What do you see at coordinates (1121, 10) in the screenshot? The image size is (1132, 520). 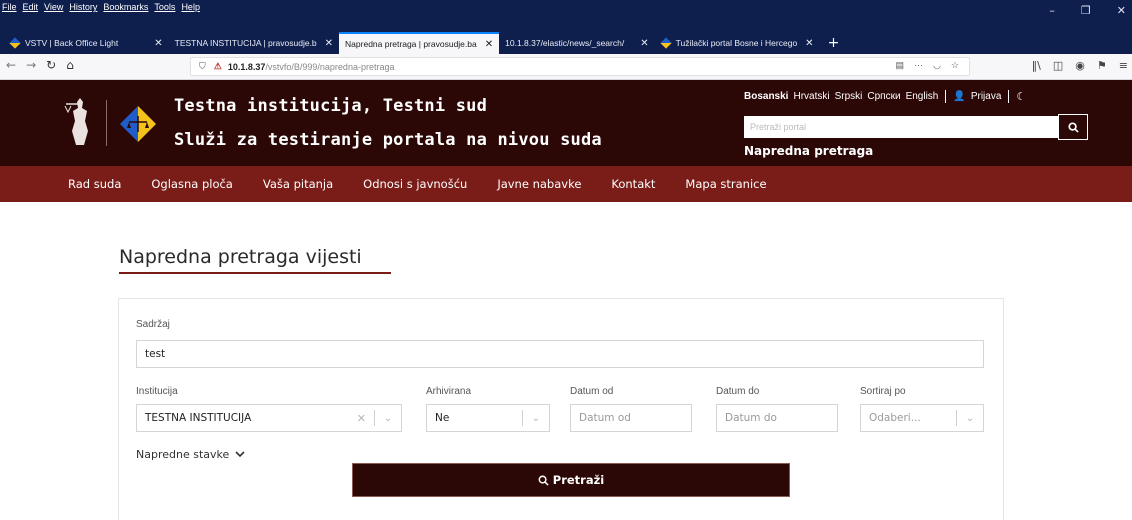 I see `close-window-icon: ✕` at bounding box center [1121, 10].